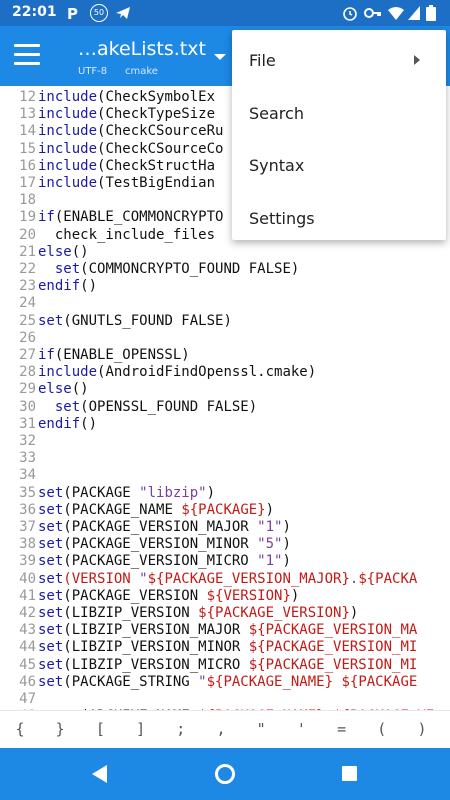 This screenshot has height=800, width=450. Describe the element at coordinates (142, 49) in the screenshot. I see `file-title: …akeLists.txt` at that location.